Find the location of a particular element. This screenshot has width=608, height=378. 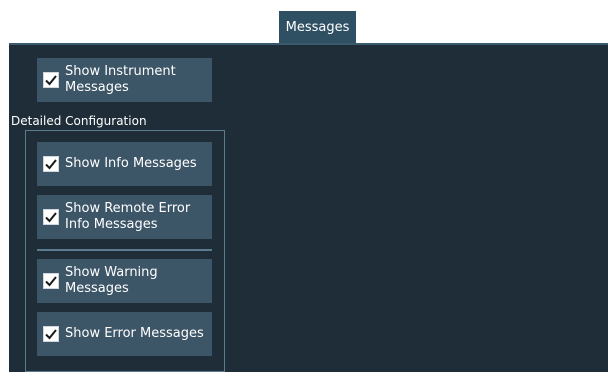

show-error-messages-checkbox: Show Error Messages is located at coordinates (124, 334).